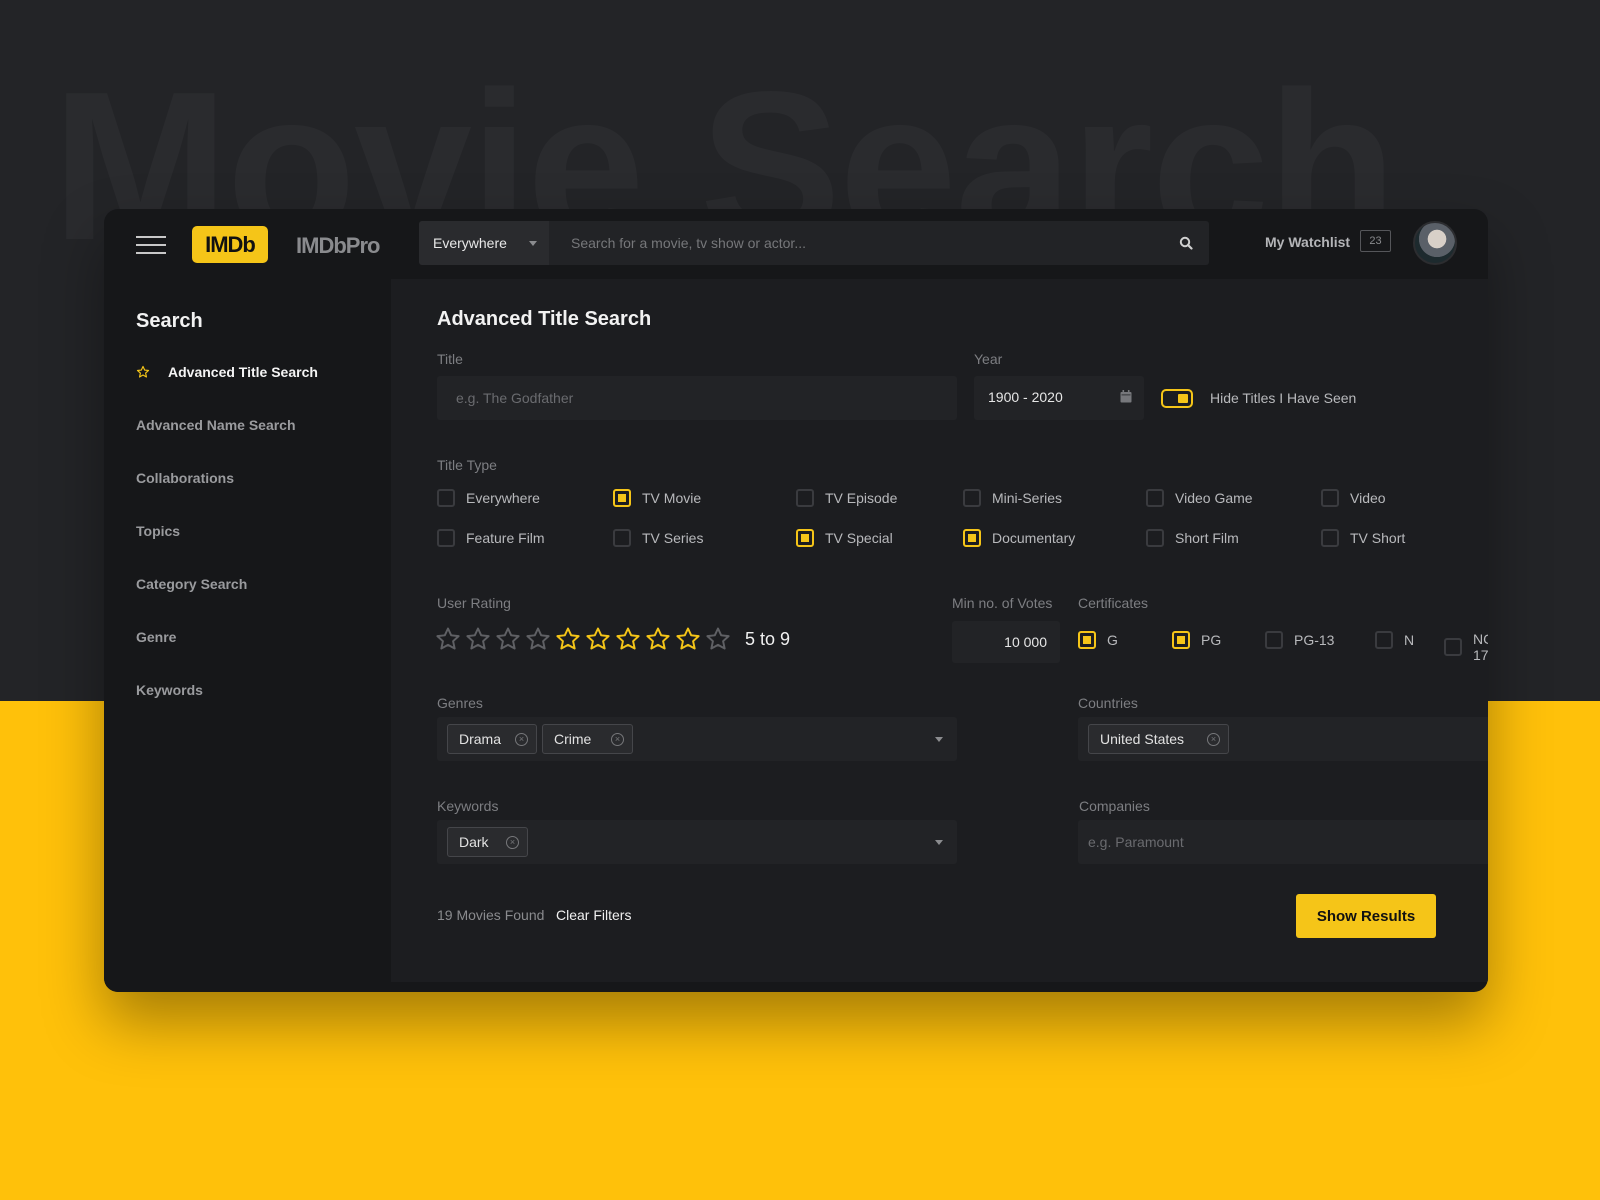 This screenshot has width=1600, height=1200. I want to click on checkbox-tv-special: TV Special, so click(844, 538).